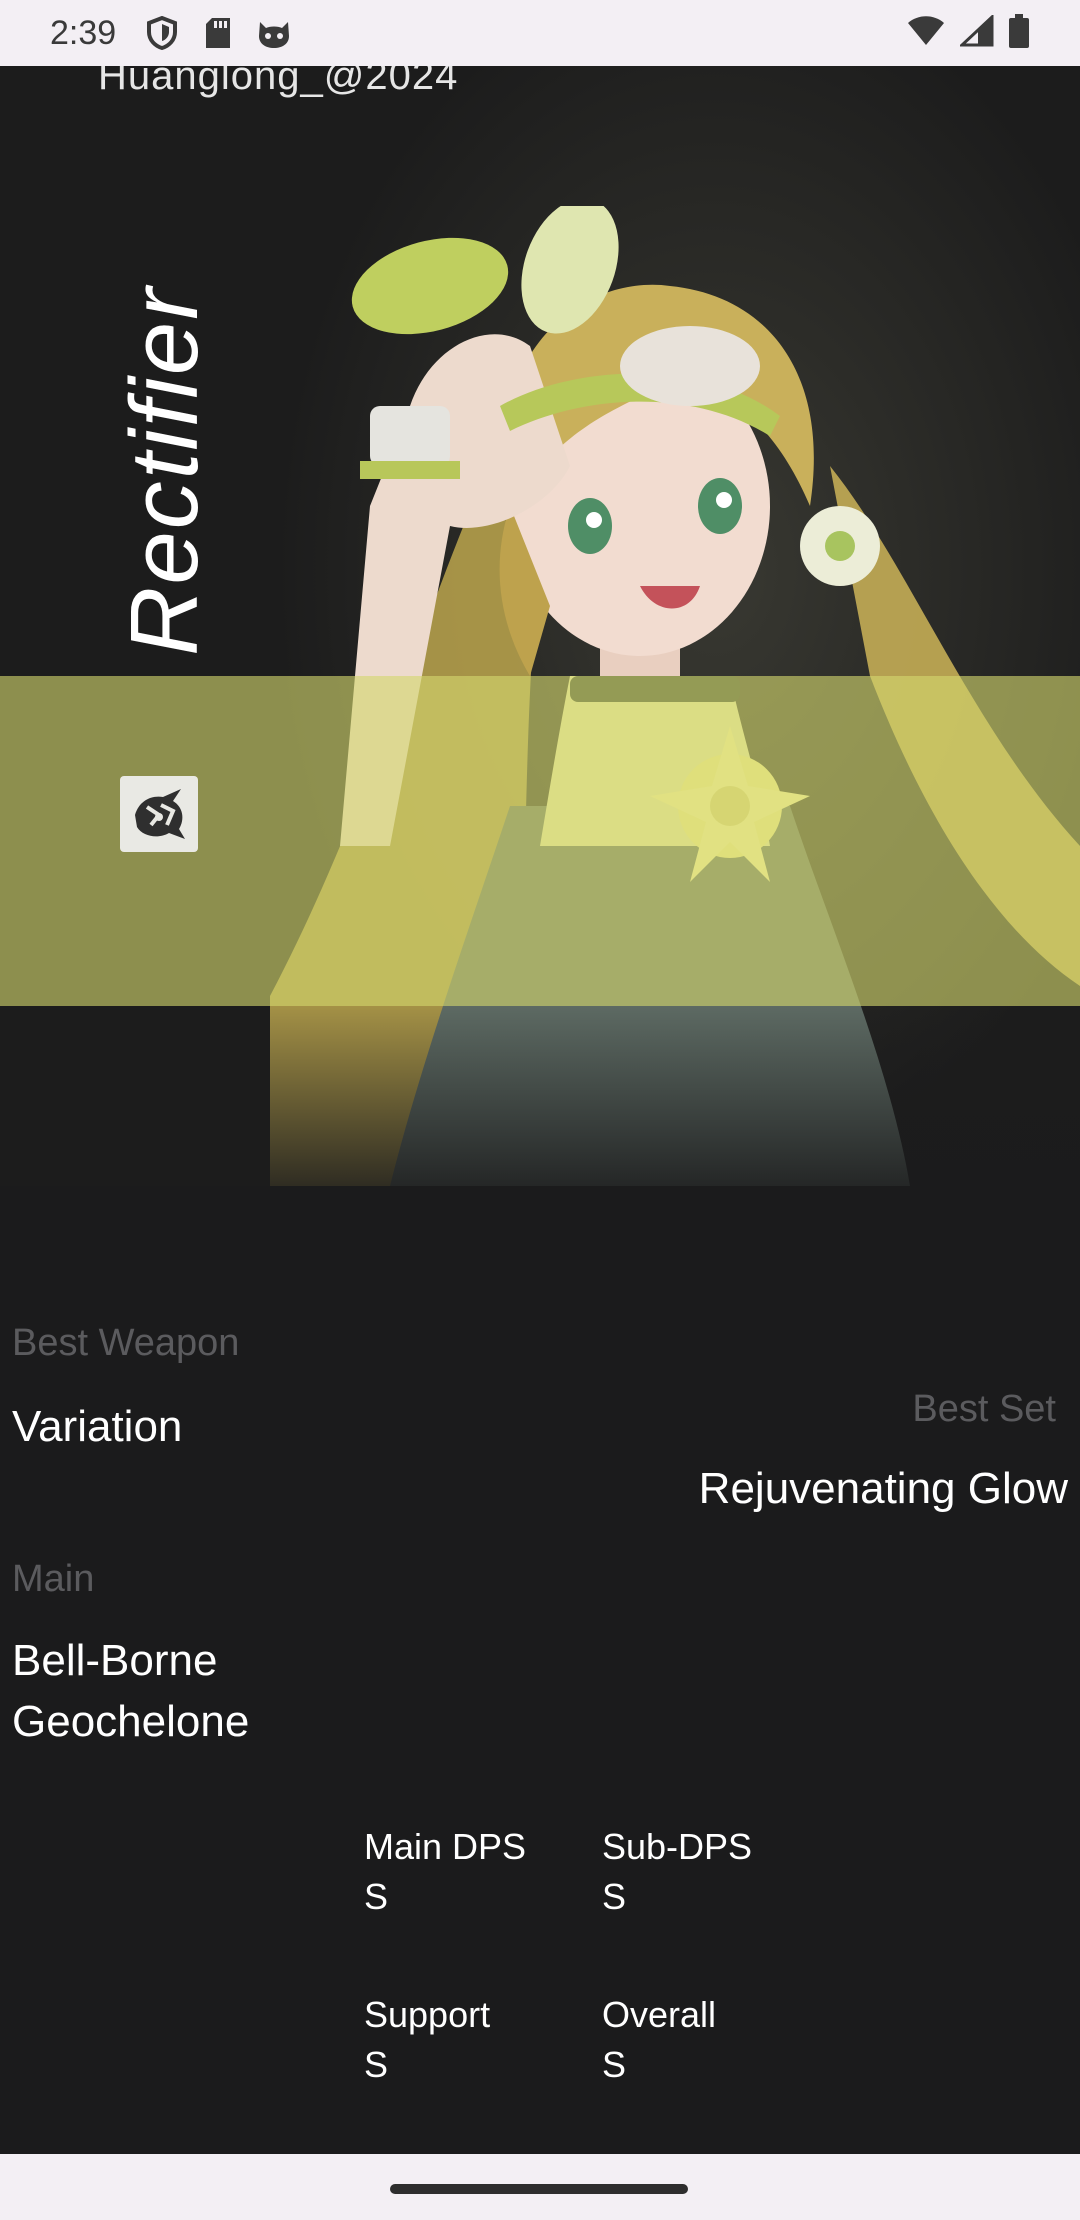  What do you see at coordinates (130, 1691) in the screenshot?
I see `main-echo-value: Bell-Borne Geochelone` at bounding box center [130, 1691].